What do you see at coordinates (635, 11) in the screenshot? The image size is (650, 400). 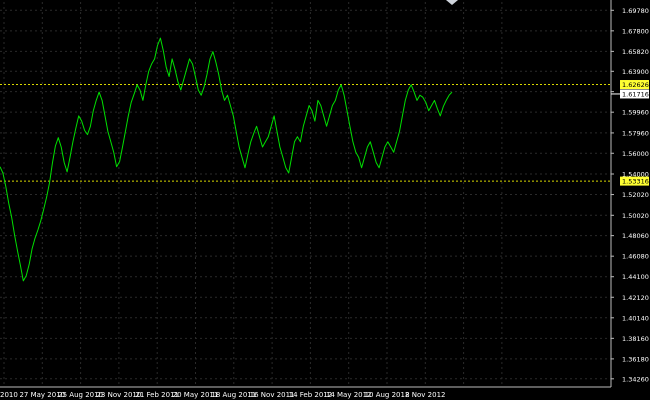 I see `y-tick-label: 1.69780` at bounding box center [635, 11].